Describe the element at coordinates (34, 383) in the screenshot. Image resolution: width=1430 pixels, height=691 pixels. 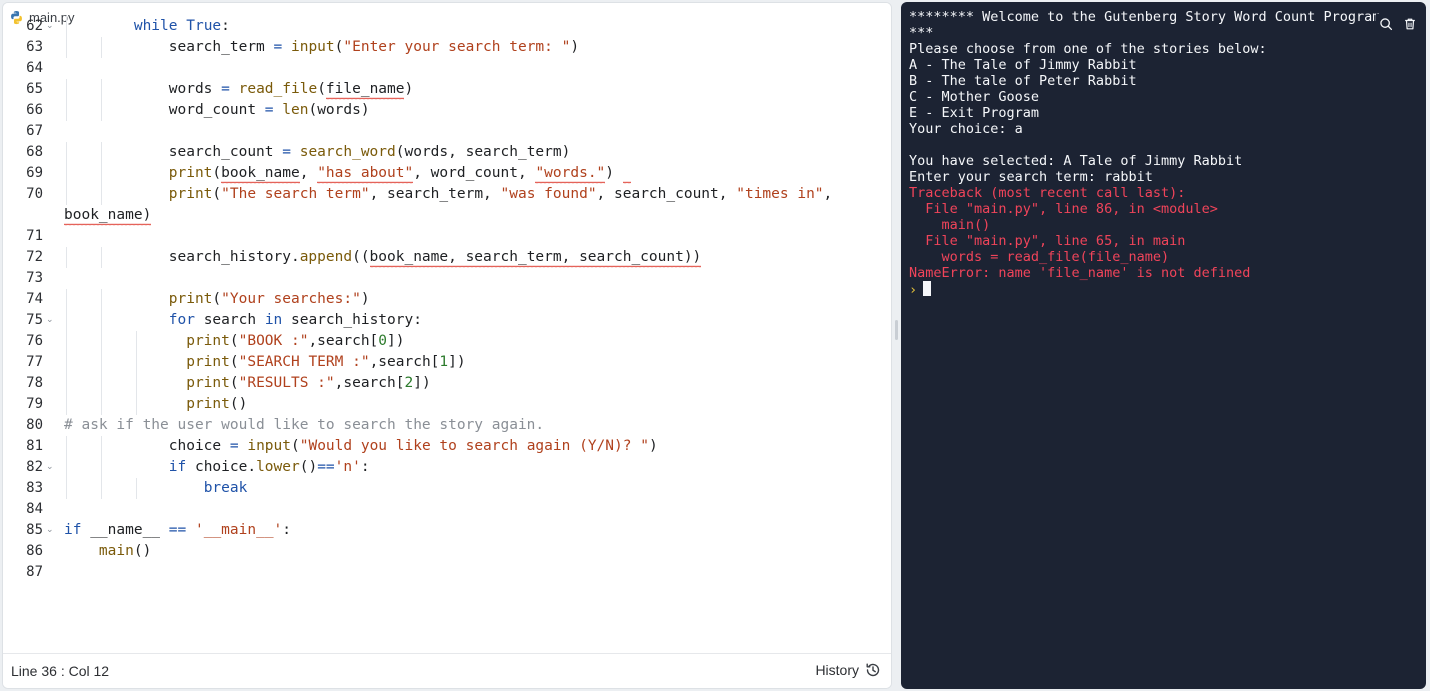
I see `line-number: 78` at that location.